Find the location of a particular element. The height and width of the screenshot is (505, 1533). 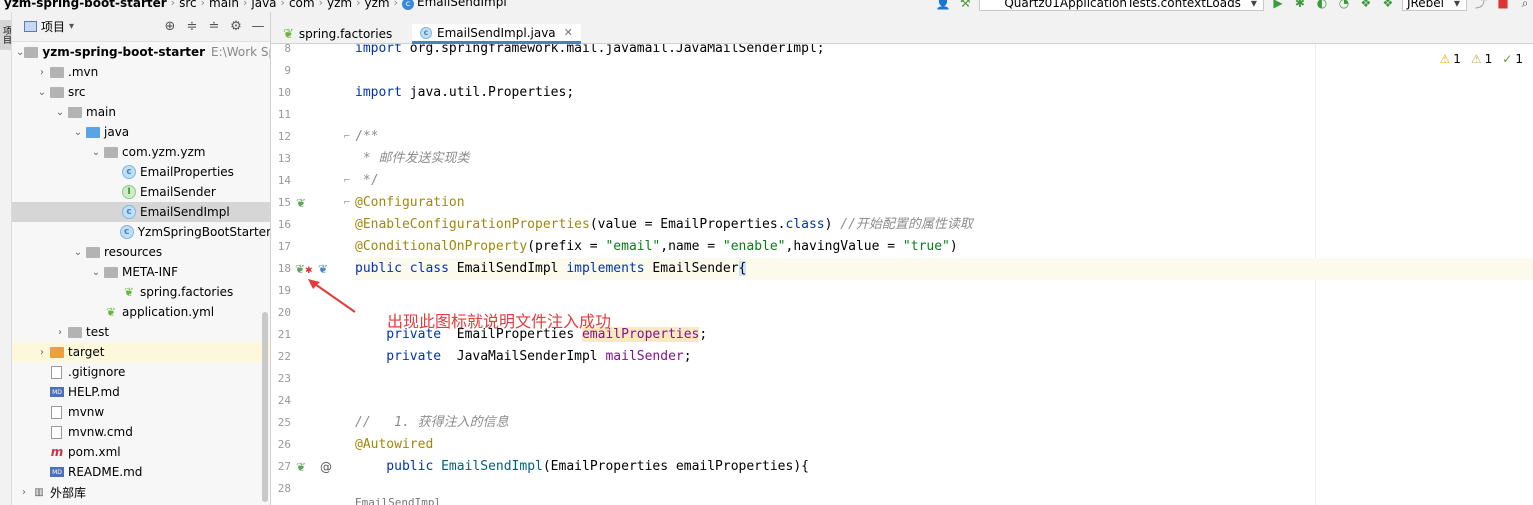

jrebel-run-icon: ❖ is located at coordinates (1366, 5).